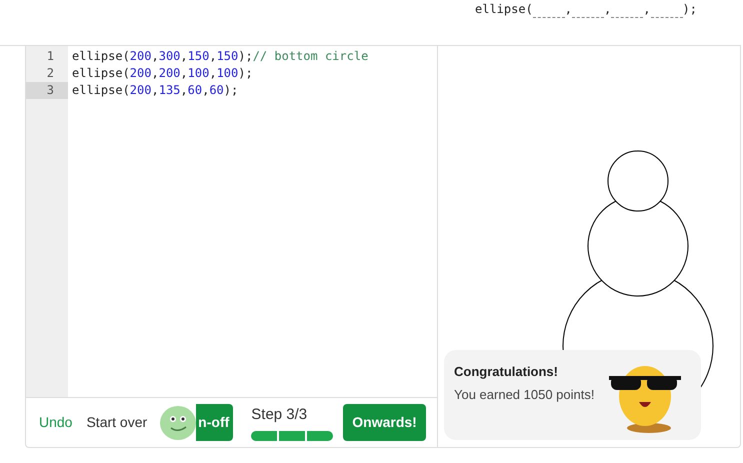  Describe the element at coordinates (524, 395) in the screenshot. I see `popup-message: You earned 1050 points!` at that location.